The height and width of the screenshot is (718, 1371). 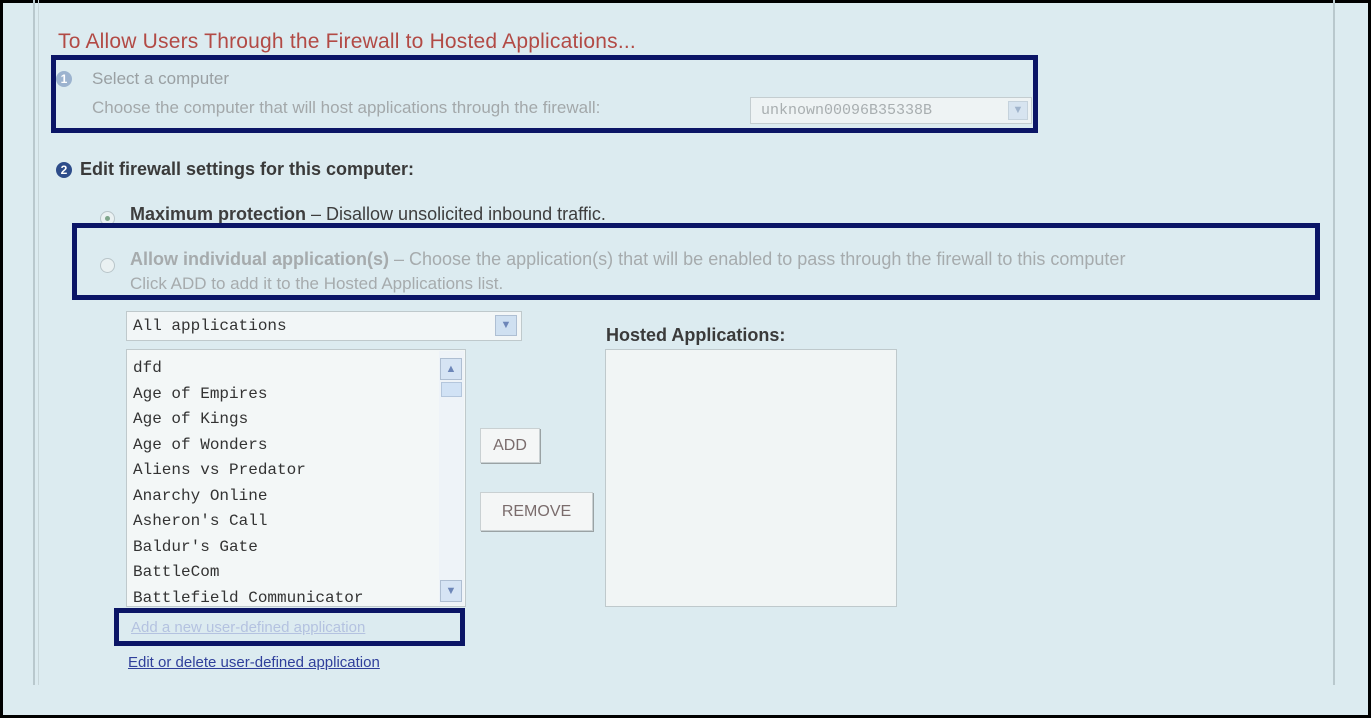 What do you see at coordinates (456, 214) in the screenshot?
I see `maximum-protection-desc: – Disallow unsolicited inbound traffic.` at bounding box center [456, 214].